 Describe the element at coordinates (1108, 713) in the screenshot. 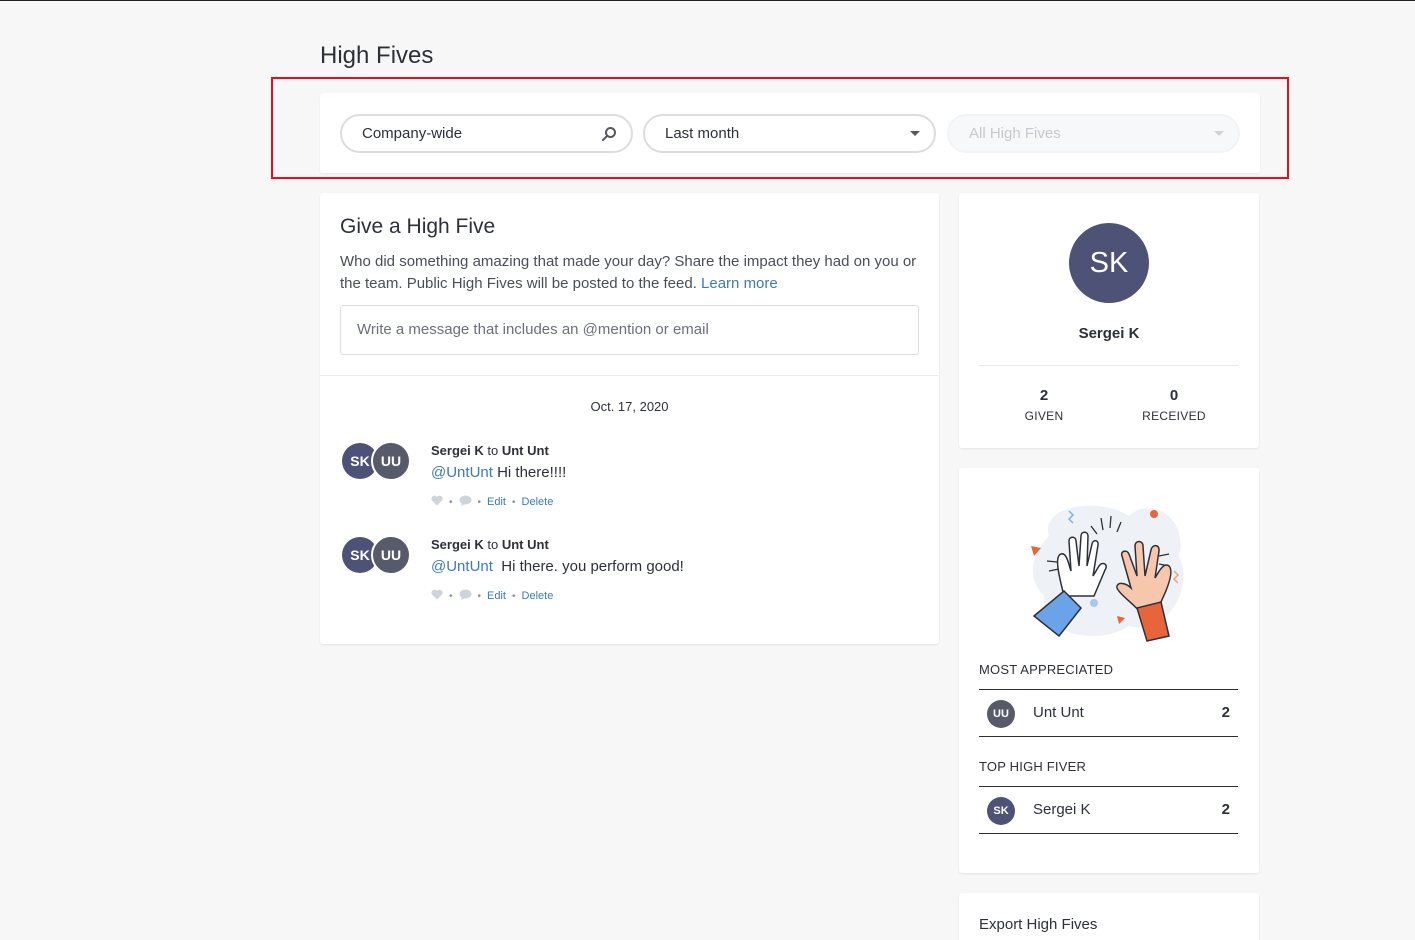

I see `most-appreciated-row: UU Unt Unt 2` at that location.